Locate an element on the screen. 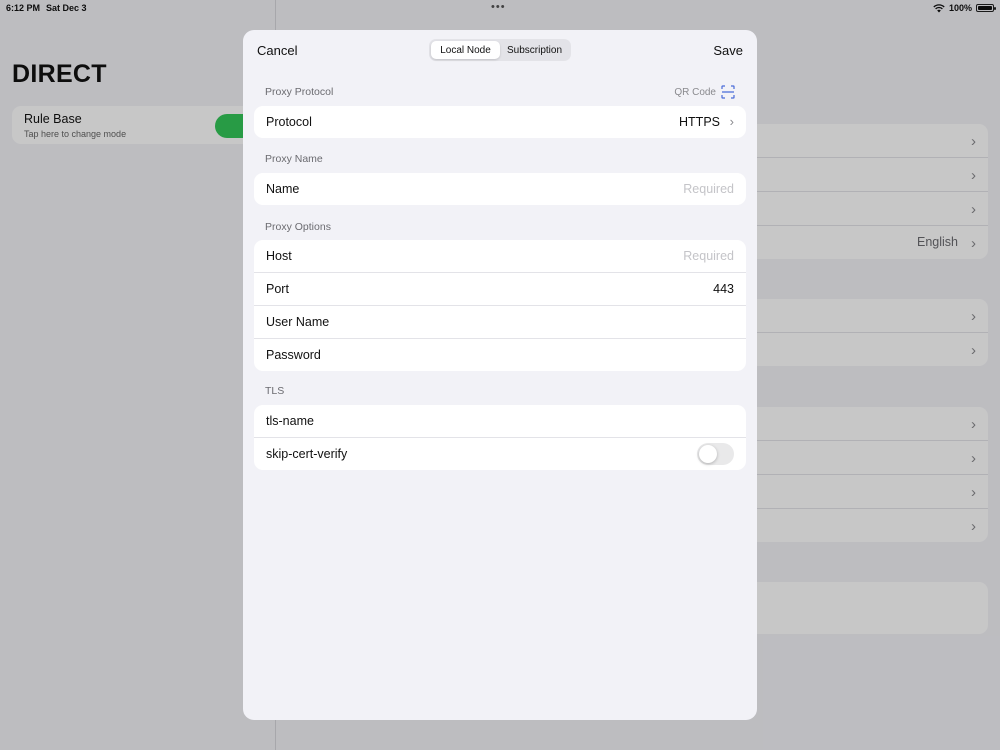  password-row: Password is located at coordinates (500, 355).